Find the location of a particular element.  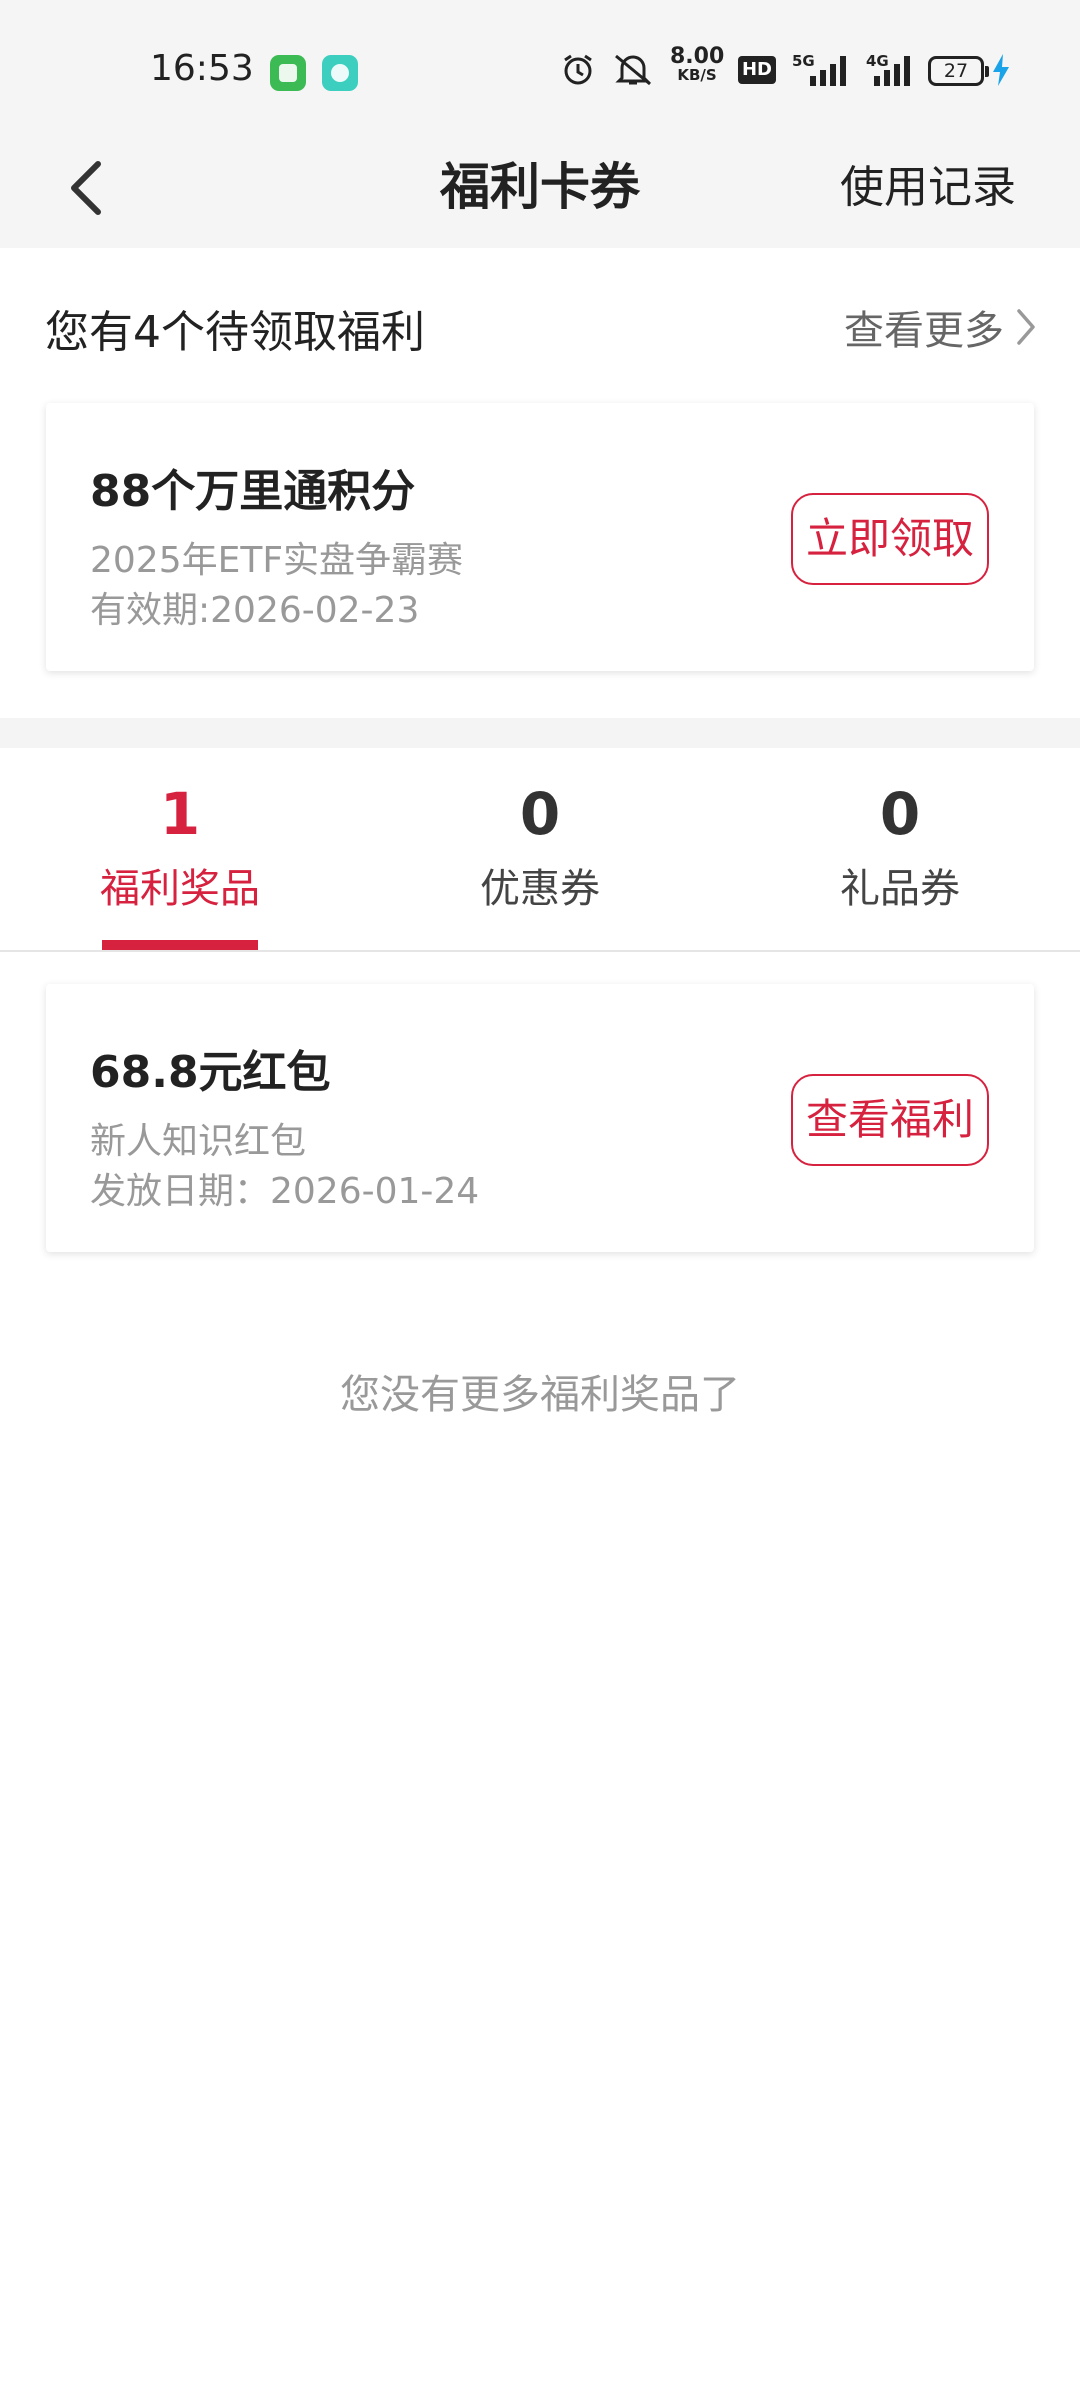

tab-label: 礼品券 is located at coordinates (900, 889).